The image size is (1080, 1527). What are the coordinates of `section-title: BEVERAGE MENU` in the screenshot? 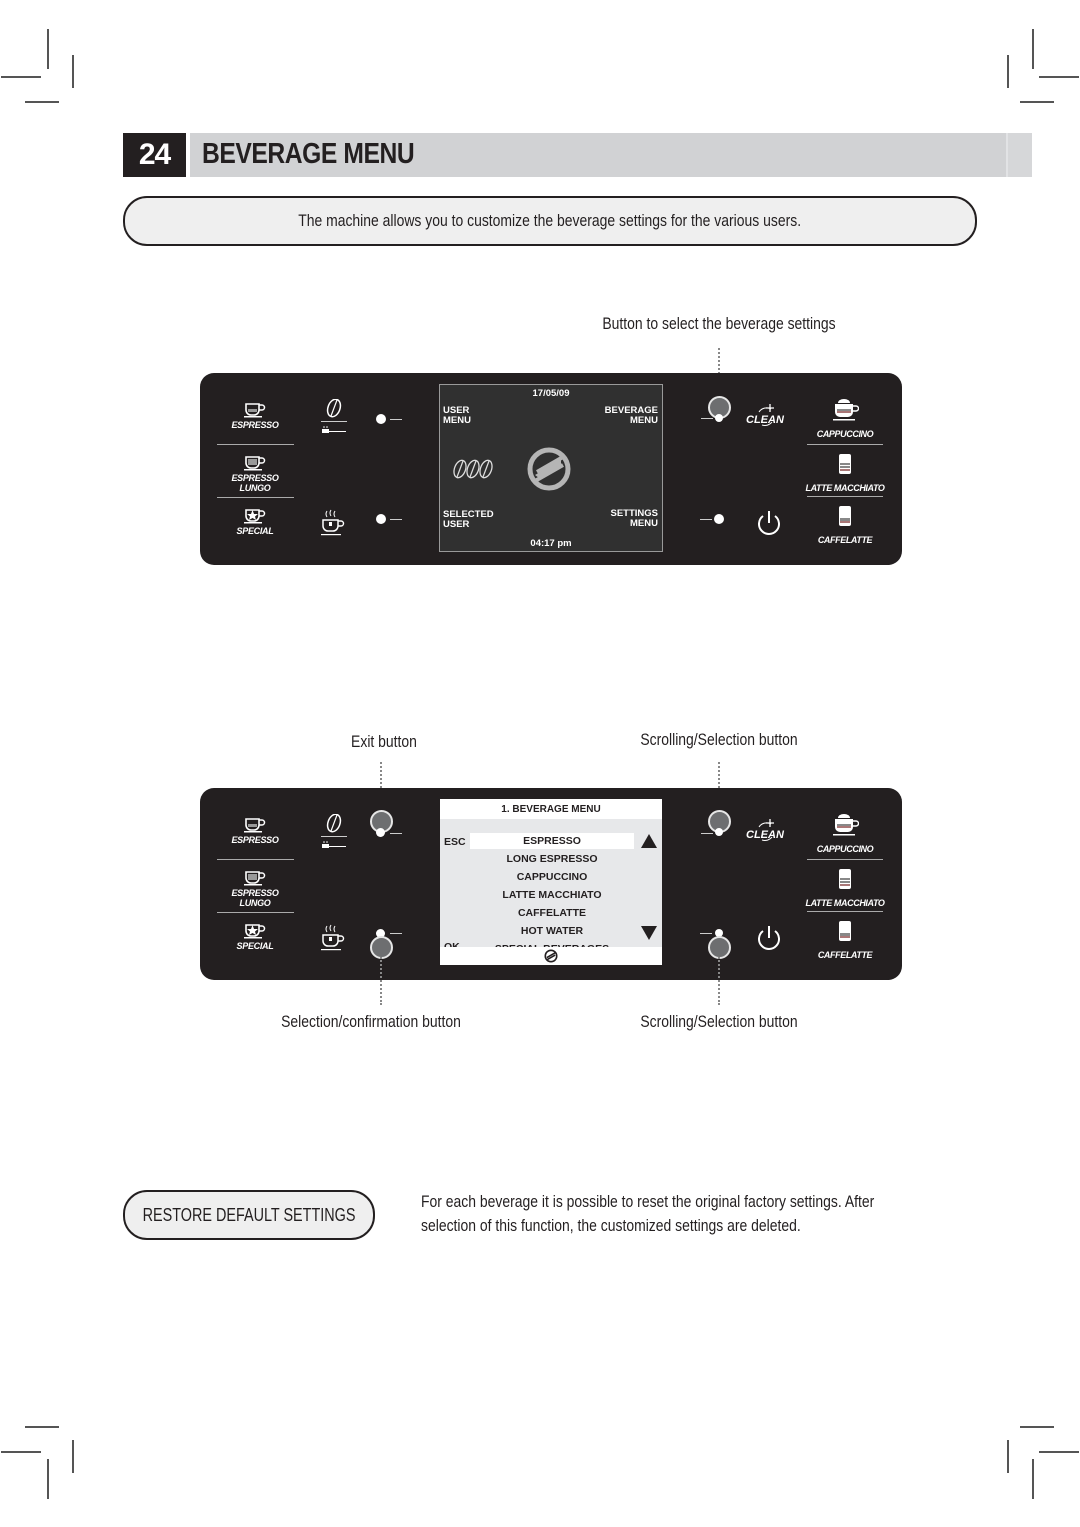 It's located at (308, 154).